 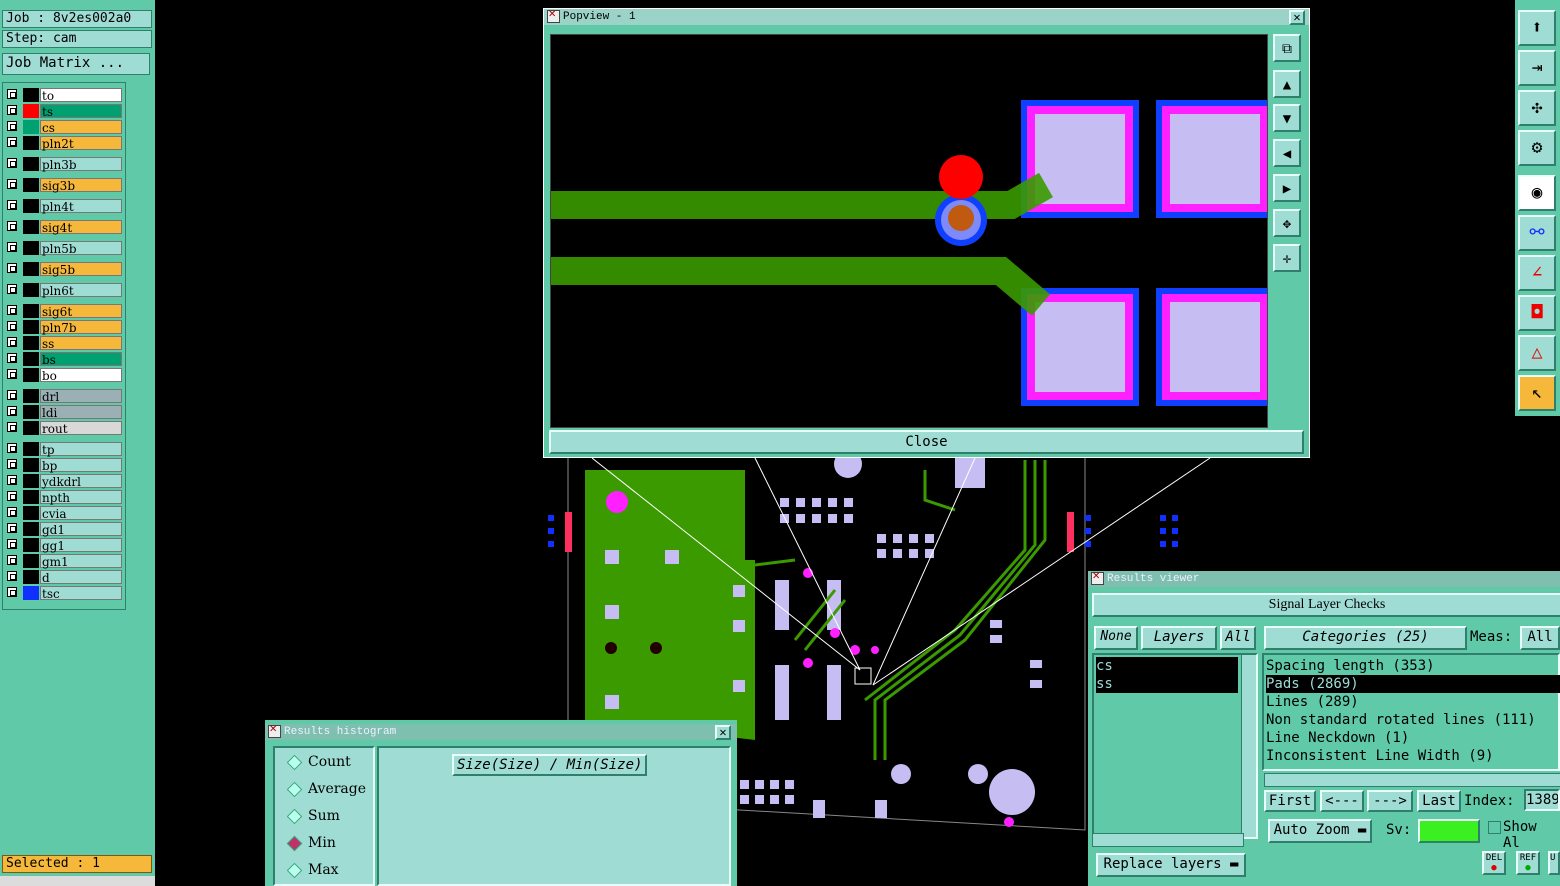 What do you see at coordinates (1401, 720) in the screenshot?
I see `list-item: Non standard rotated lines (111)` at bounding box center [1401, 720].